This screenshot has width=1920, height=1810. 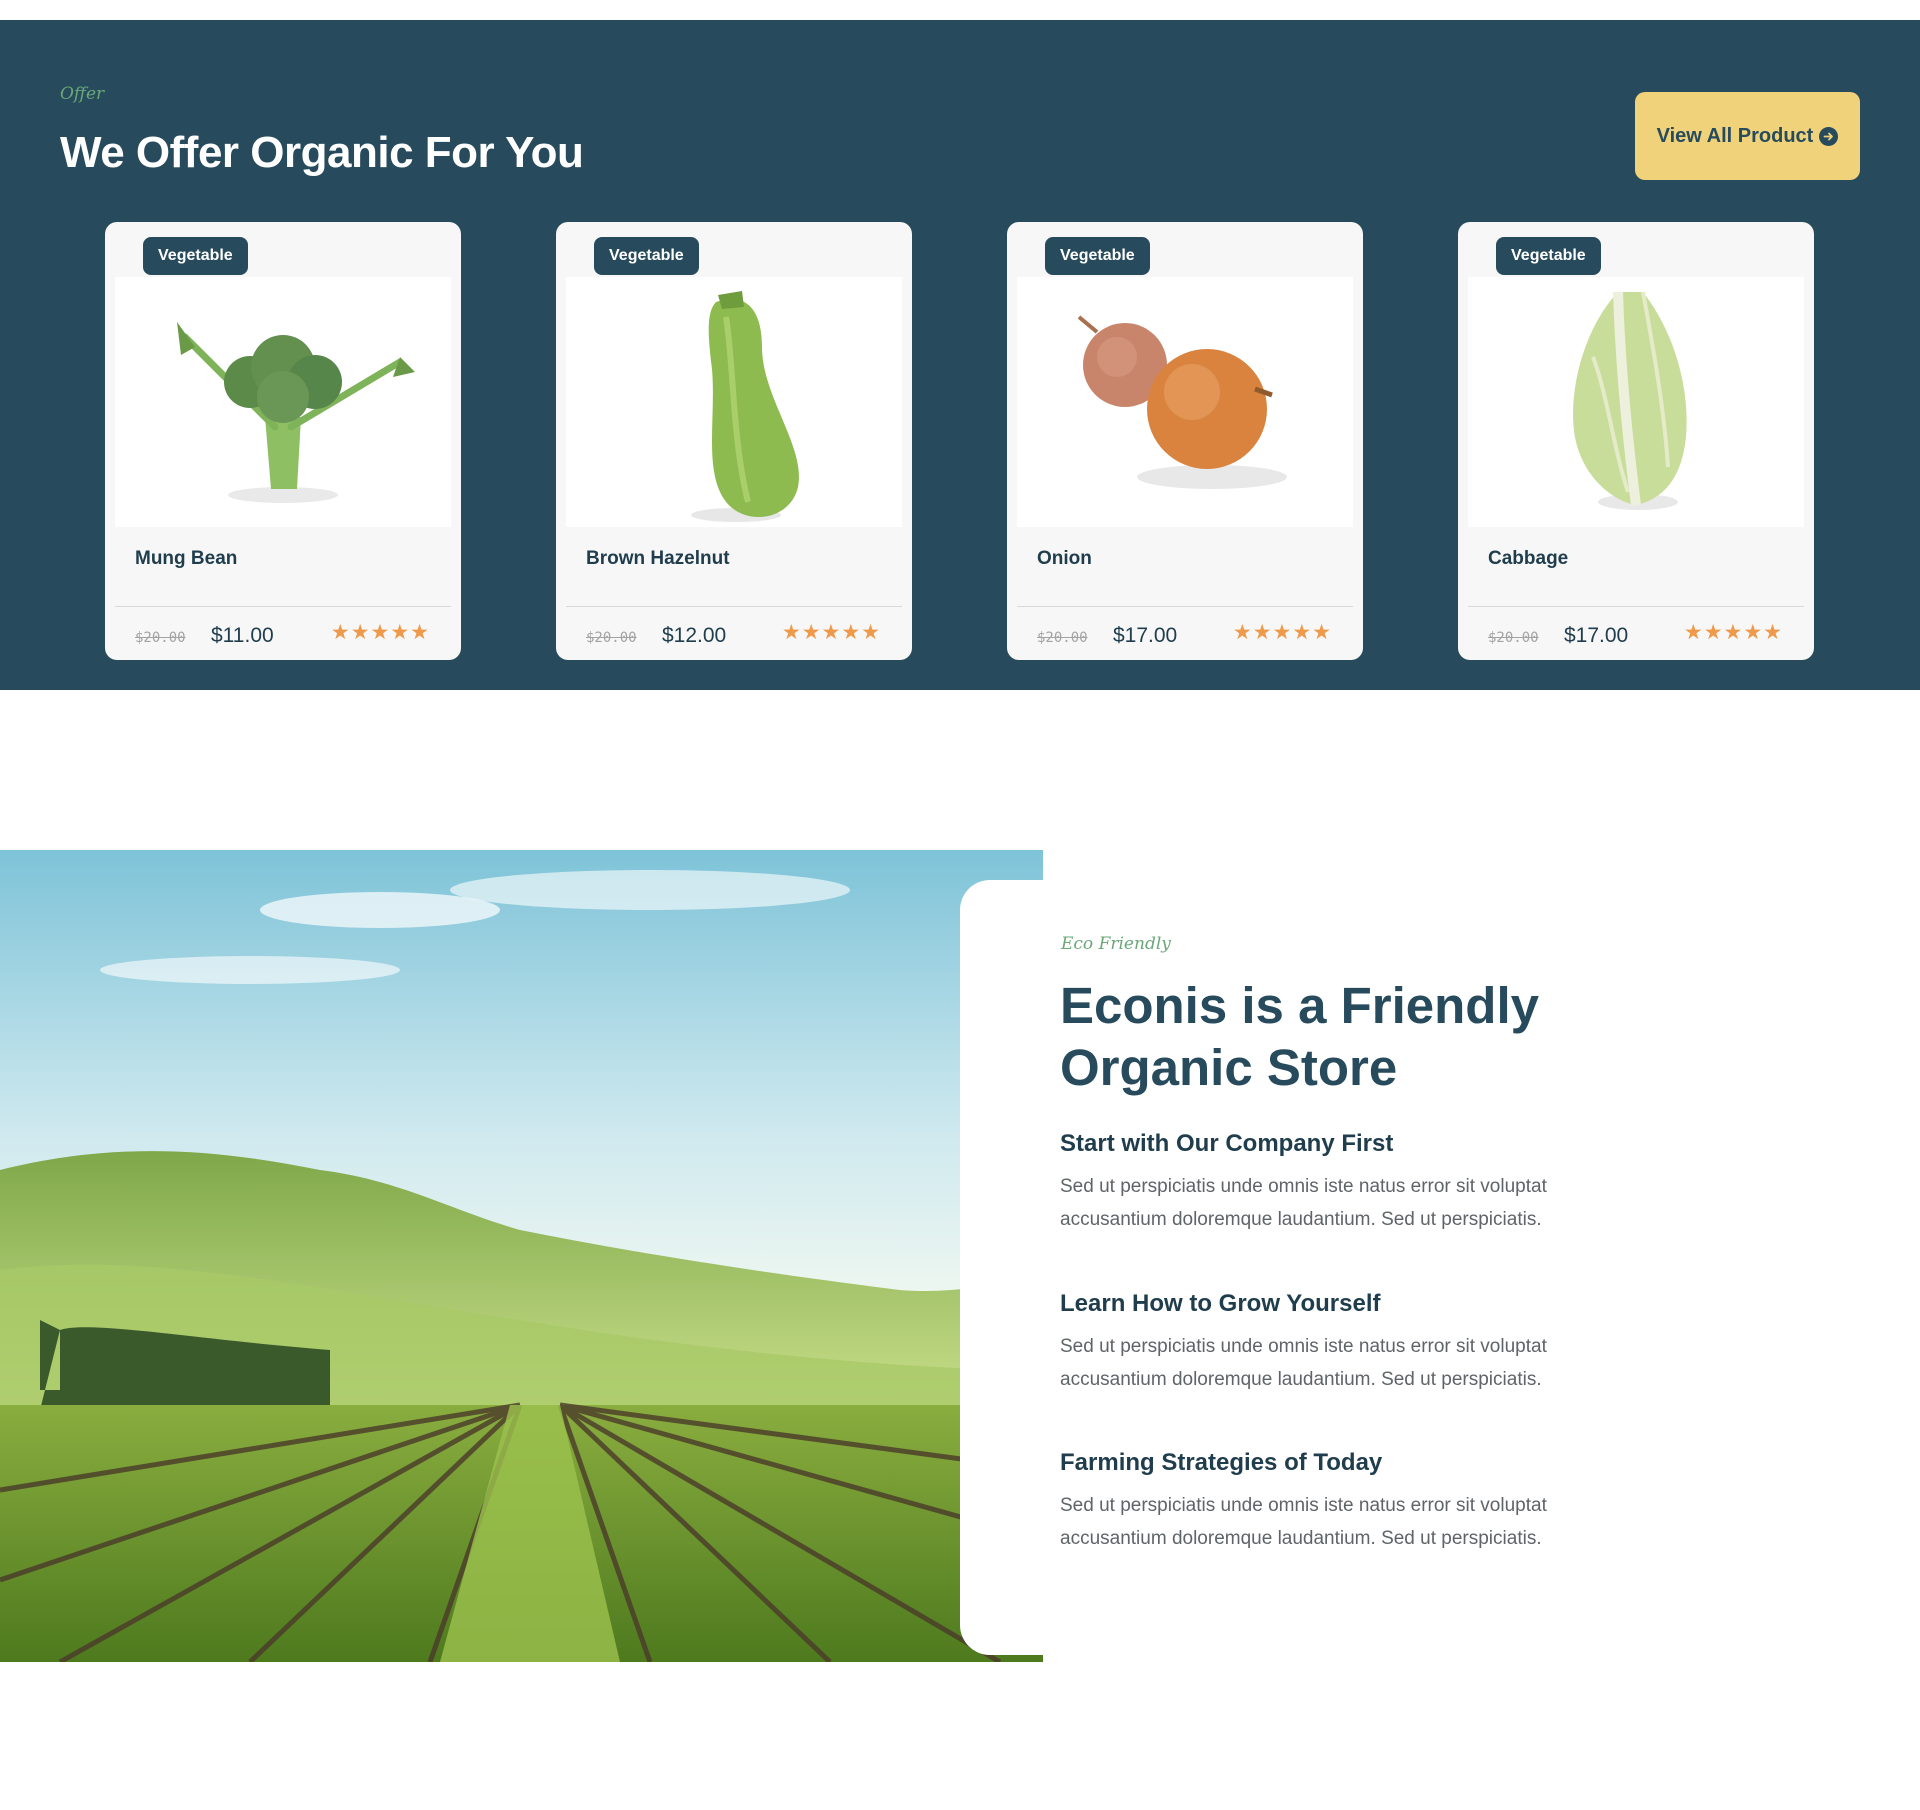 What do you see at coordinates (1221, 1462) in the screenshot?
I see `feature-title: Farming Strategies of Today` at bounding box center [1221, 1462].